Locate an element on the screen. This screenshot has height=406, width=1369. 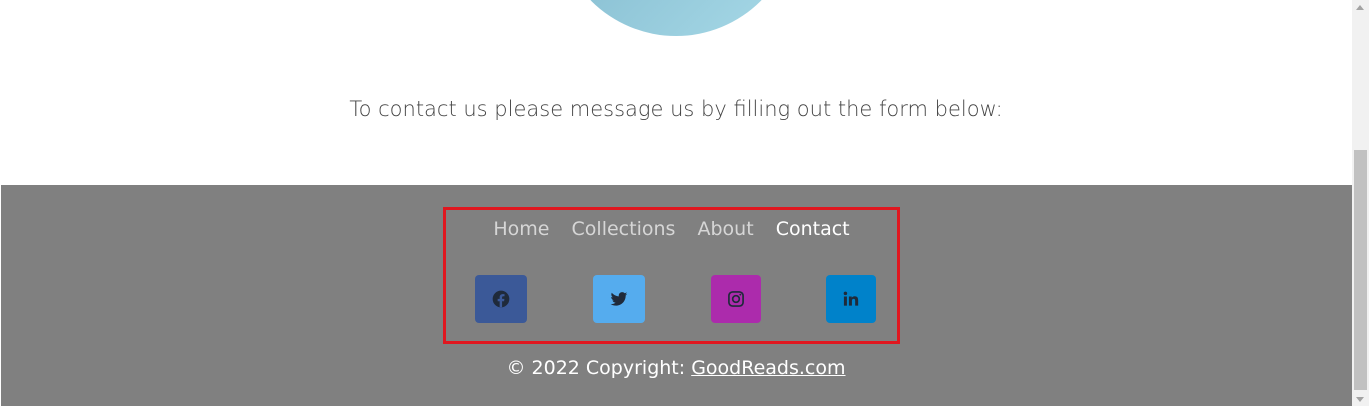
copyright-text: © 2022 Copyright: is located at coordinates (599, 368).